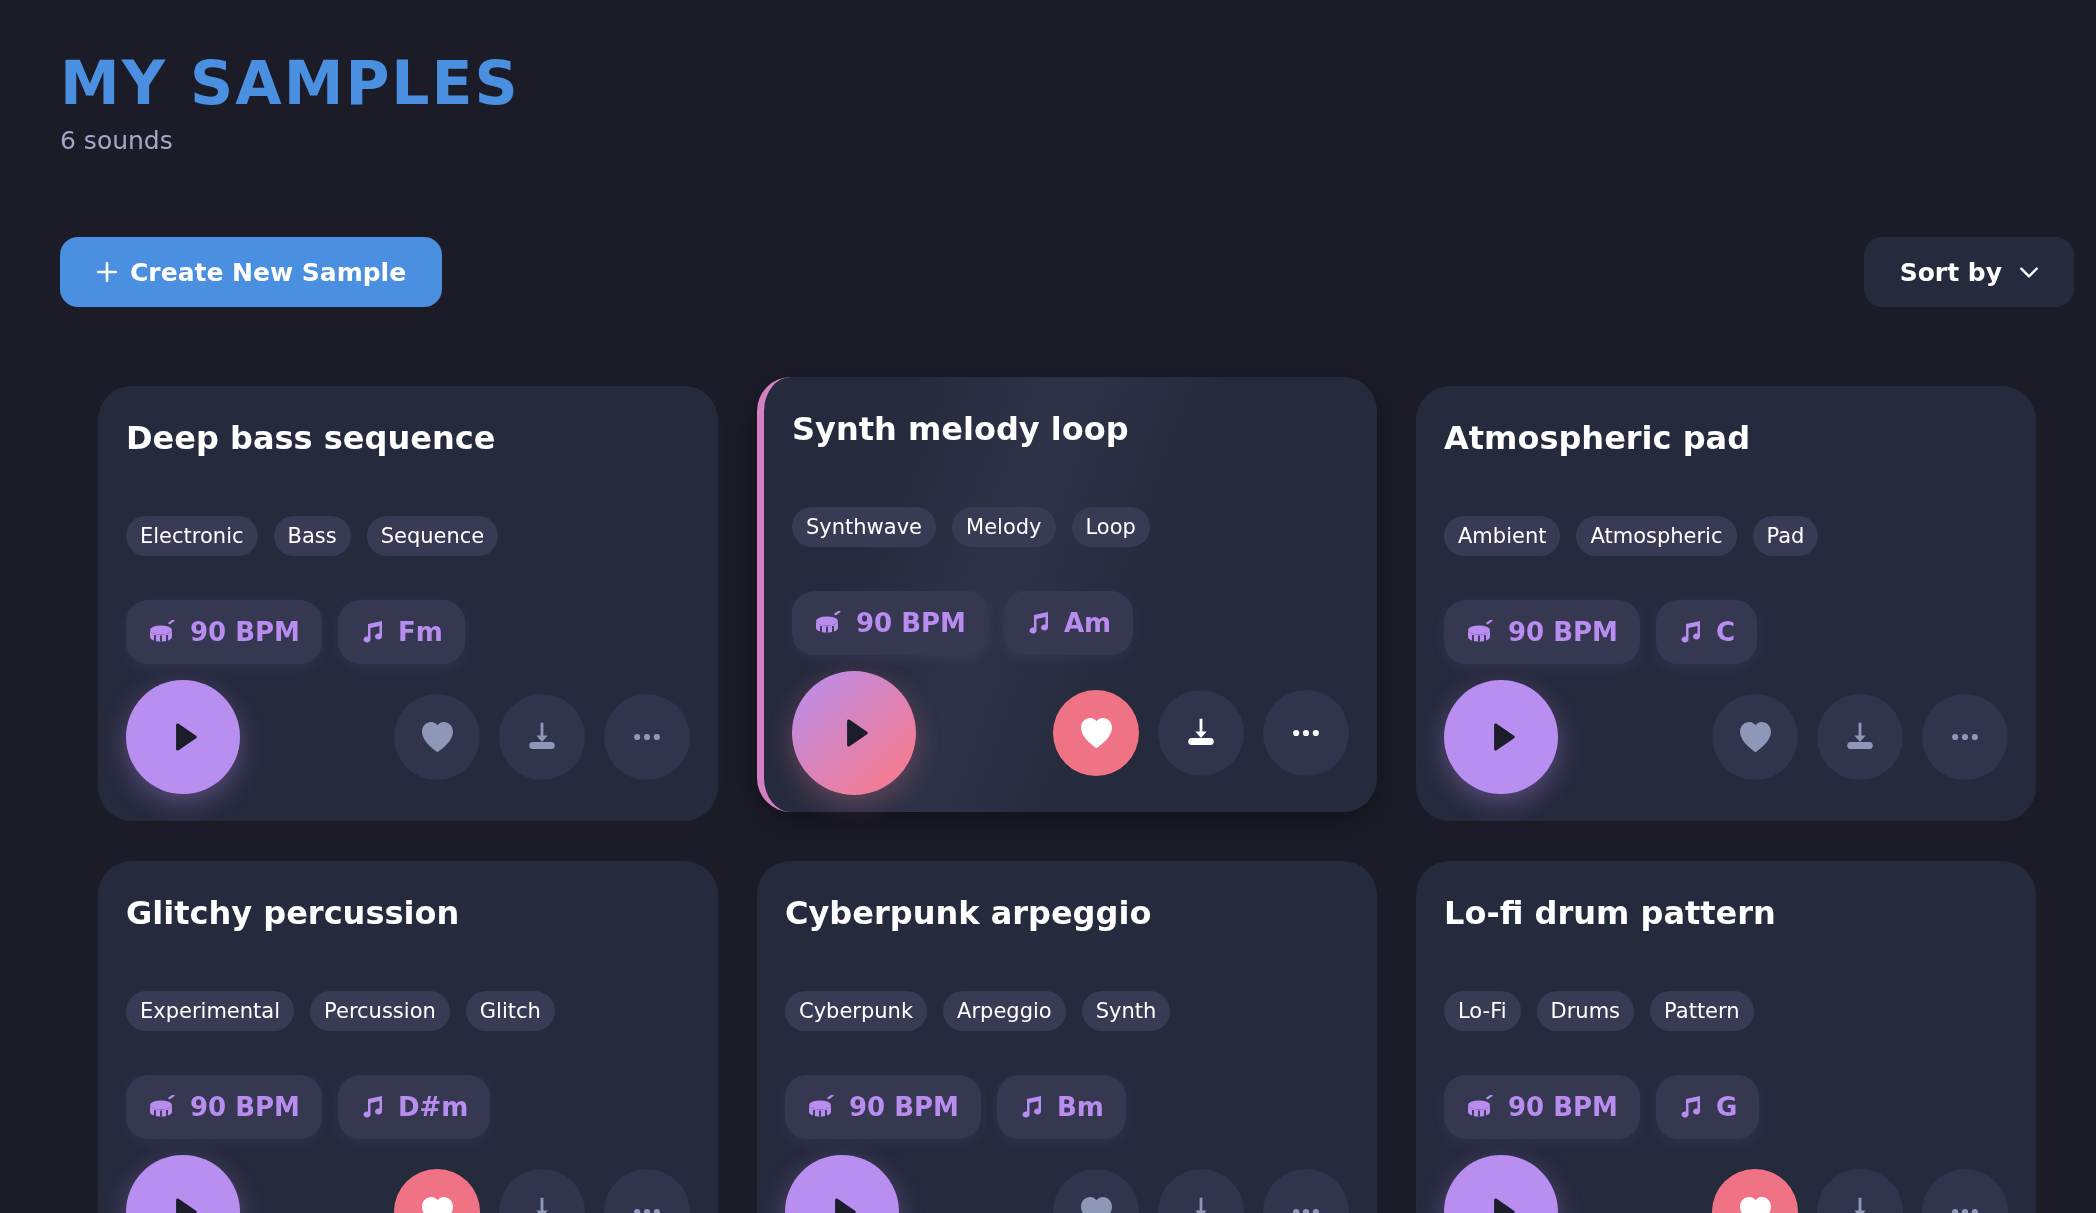 Image resolution: width=2096 pixels, height=1213 pixels. What do you see at coordinates (1004, 526) in the screenshot?
I see `genre-tag: Melody` at bounding box center [1004, 526].